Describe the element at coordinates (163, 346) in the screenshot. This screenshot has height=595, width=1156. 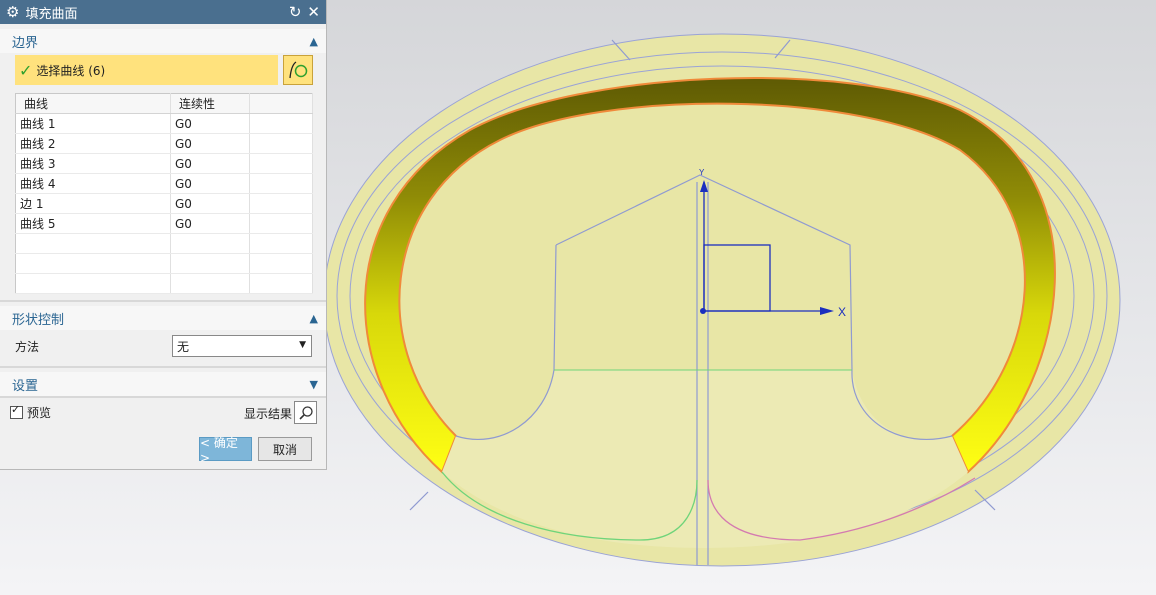
I see `method-row: 方法 无 ▼` at that location.